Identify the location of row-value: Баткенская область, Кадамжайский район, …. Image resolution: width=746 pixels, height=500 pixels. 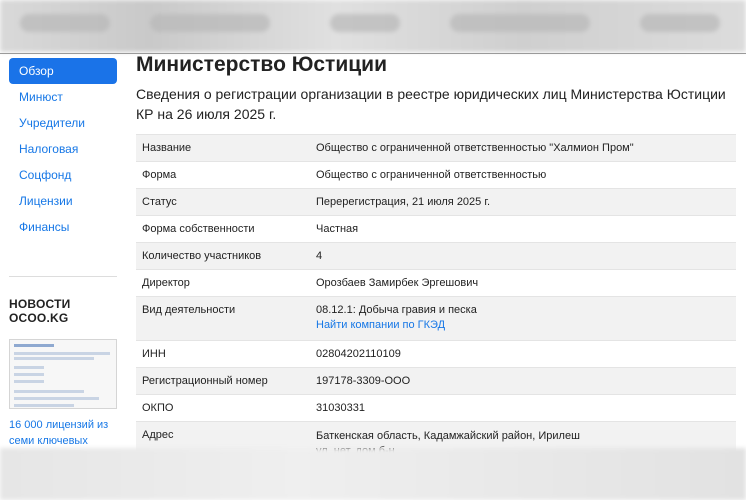
(448, 436).